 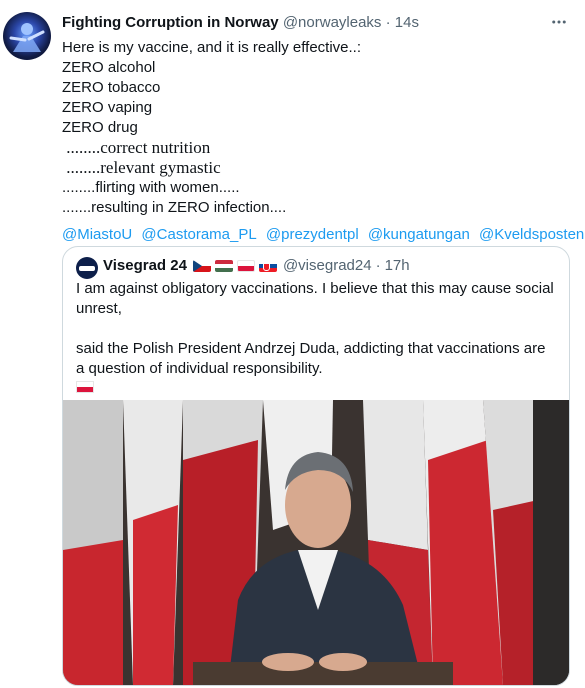 I want to click on tweet-line: ZERO tobacco, so click(x=111, y=87).